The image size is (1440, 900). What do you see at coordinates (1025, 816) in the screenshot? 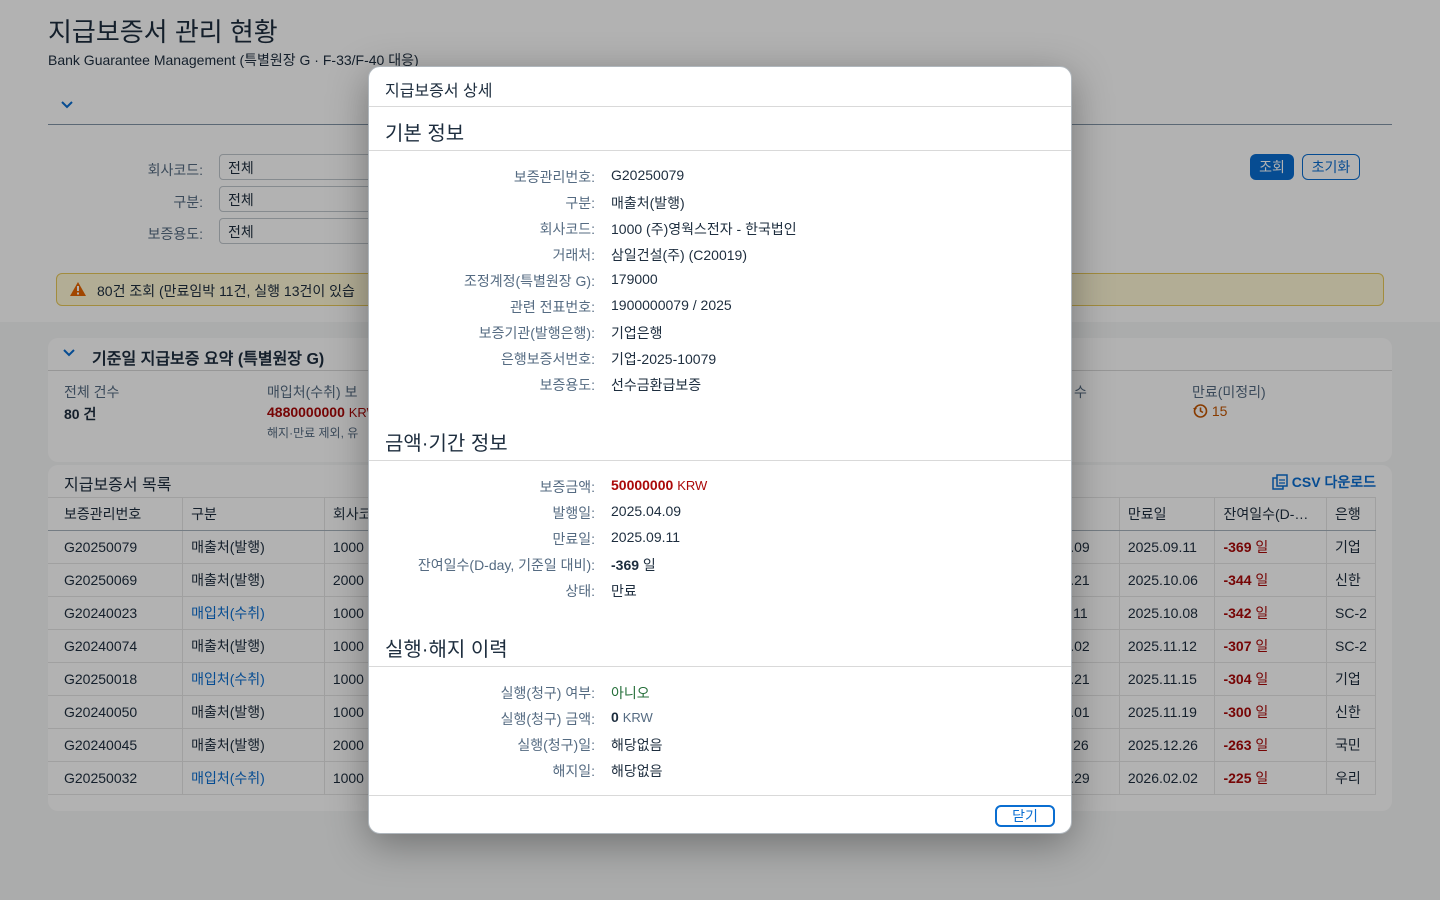
I see `close-button: 닫기` at bounding box center [1025, 816].